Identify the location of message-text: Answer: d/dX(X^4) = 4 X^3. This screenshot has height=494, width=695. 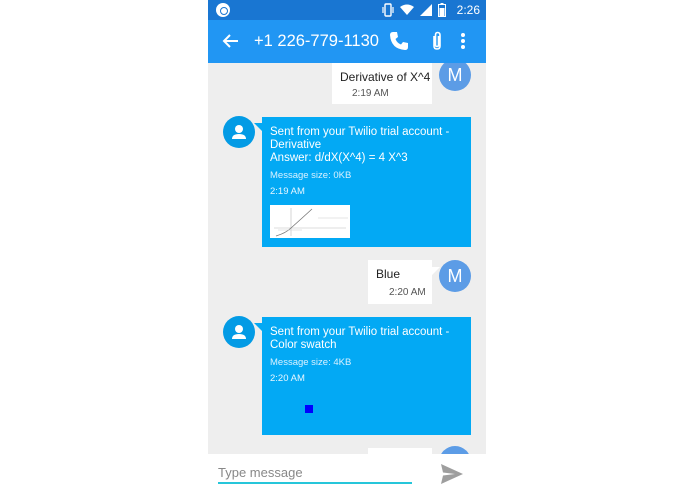
(339, 158).